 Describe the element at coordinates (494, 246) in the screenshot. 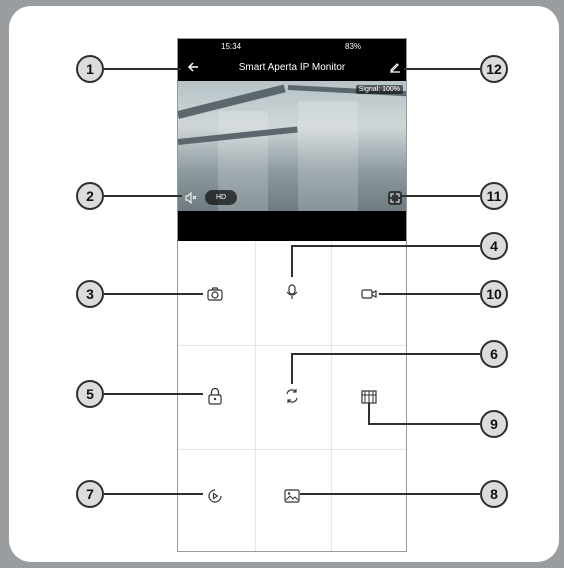

I see `callout-4: 4` at that location.